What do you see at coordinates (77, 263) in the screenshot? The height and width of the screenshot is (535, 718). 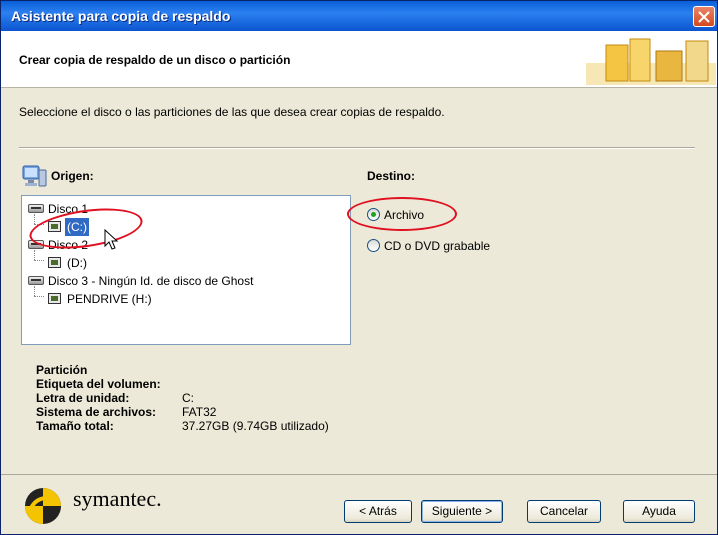 I see `tree-item-label: (D:)` at bounding box center [77, 263].